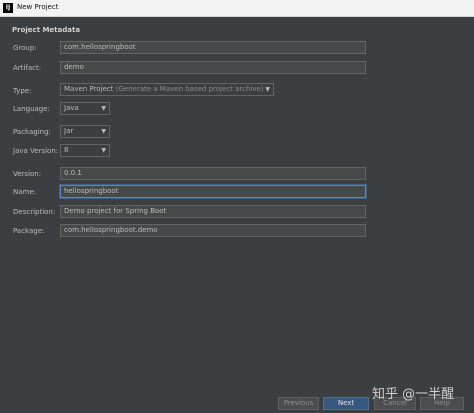  What do you see at coordinates (213, 191) in the screenshot?
I see `name-field: hellospringboot` at bounding box center [213, 191].